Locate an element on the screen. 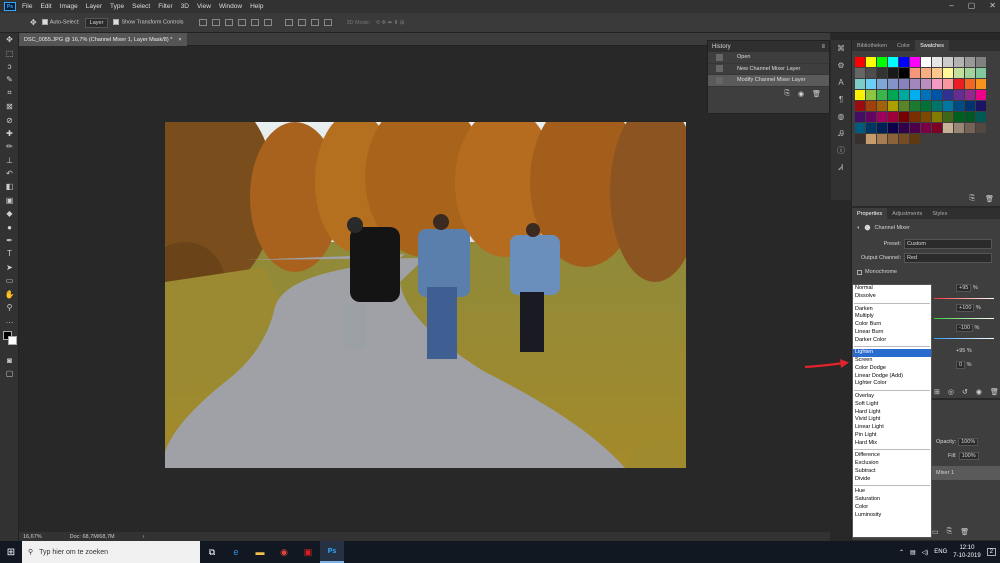 Image resolution: width=1000 pixels, height=563 pixels. visibility-icon: ◉ is located at coordinates (979, 392).